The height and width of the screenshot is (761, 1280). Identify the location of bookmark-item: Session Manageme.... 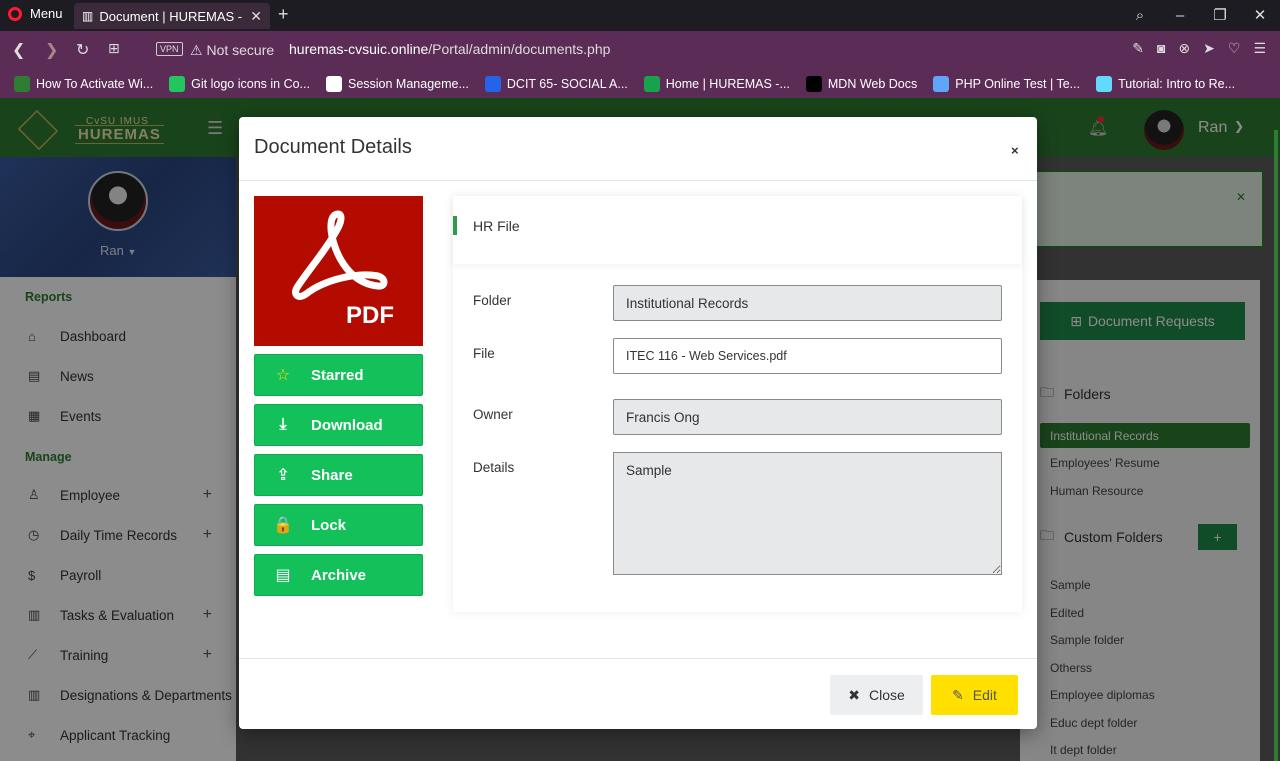
(397, 83).